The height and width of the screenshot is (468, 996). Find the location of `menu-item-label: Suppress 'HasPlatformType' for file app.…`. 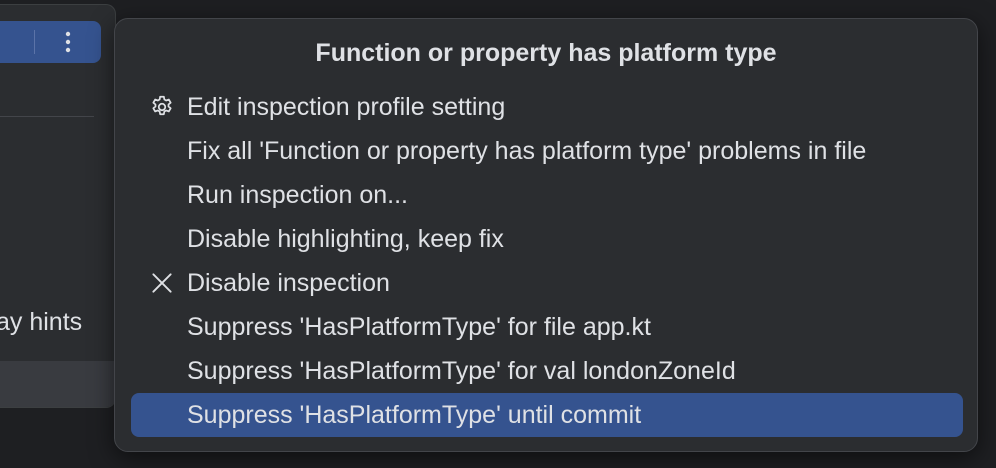

menu-item-label: Suppress 'HasPlatformType' for file app.… is located at coordinates (419, 326).